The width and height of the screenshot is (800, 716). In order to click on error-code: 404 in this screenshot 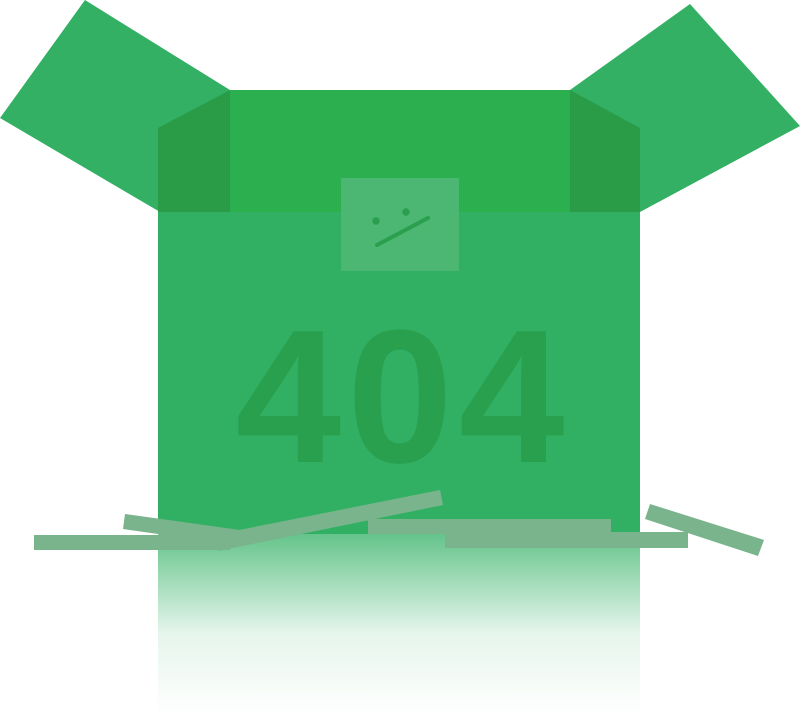, I will do `click(402, 397)`.